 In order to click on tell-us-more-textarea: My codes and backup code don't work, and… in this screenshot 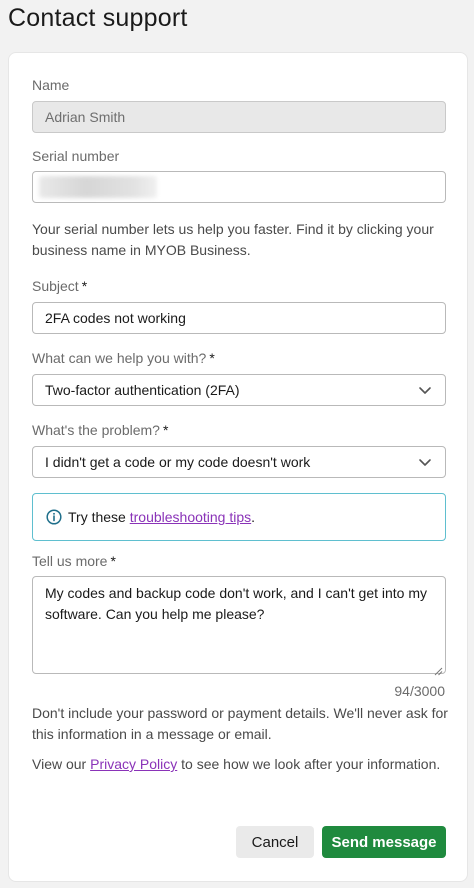, I will do `click(239, 626)`.